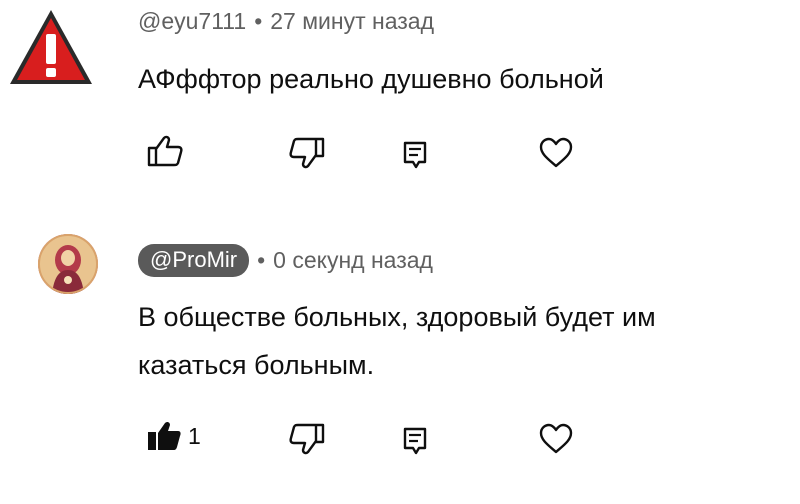 The width and height of the screenshot is (800, 504). I want to click on author-handle: @eyu7111, so click(192, 21).